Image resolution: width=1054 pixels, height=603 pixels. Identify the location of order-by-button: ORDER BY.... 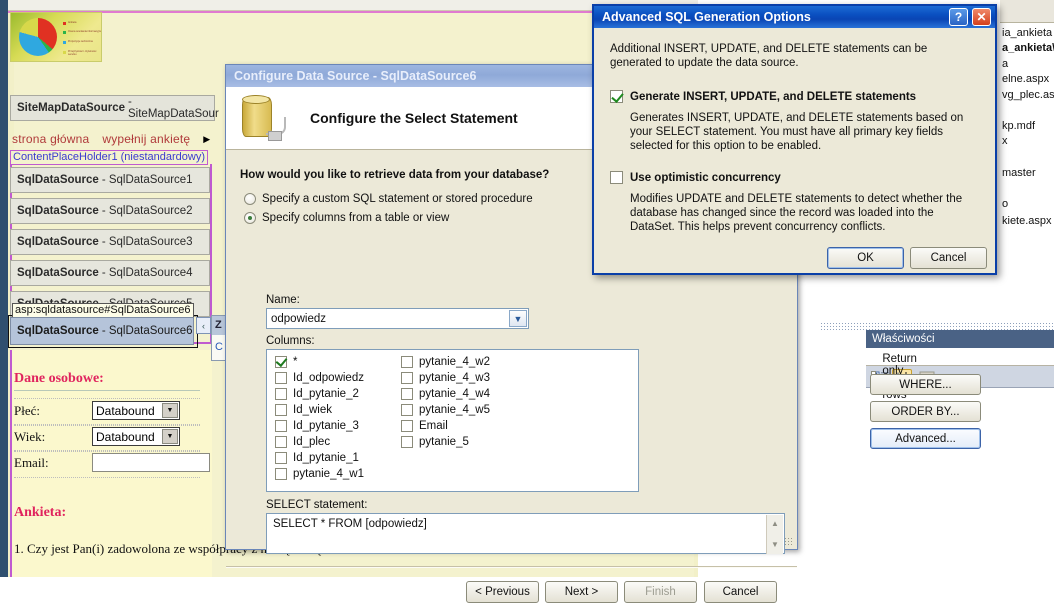
(925, 411).